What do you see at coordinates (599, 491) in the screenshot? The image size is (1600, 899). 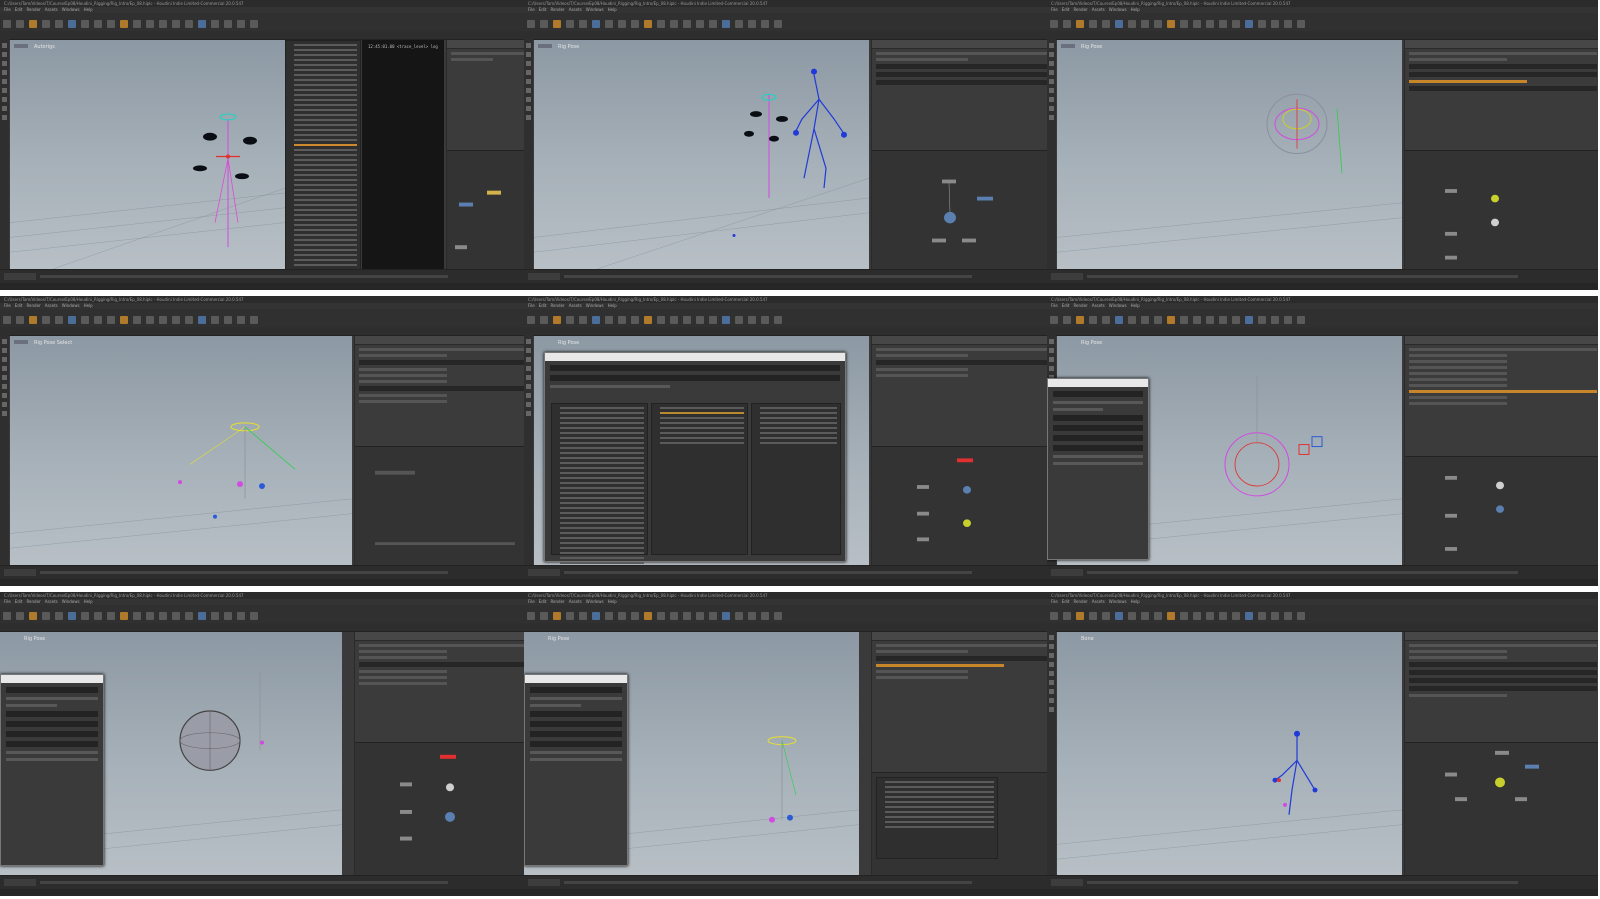 I see `parameter-types-tree` at bounding box center [599, 491].